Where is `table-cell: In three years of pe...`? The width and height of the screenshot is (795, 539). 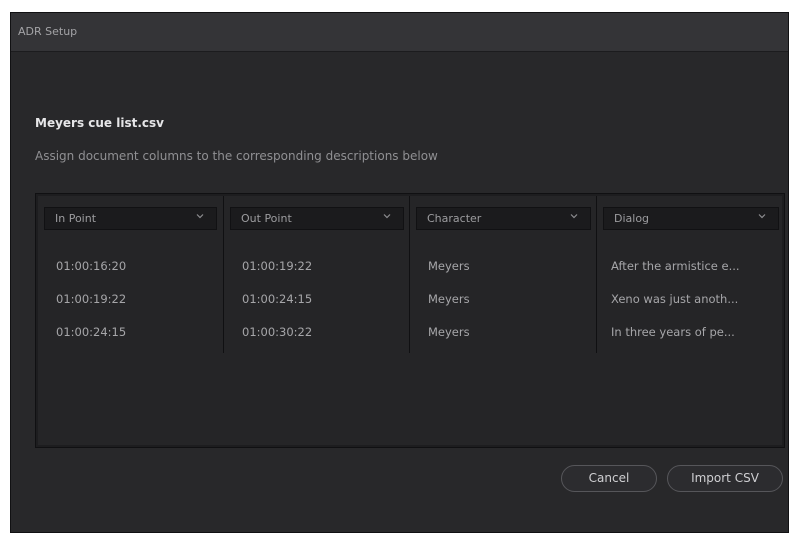
table-cell: In three years of pe... is located at coordinates (673, 332).